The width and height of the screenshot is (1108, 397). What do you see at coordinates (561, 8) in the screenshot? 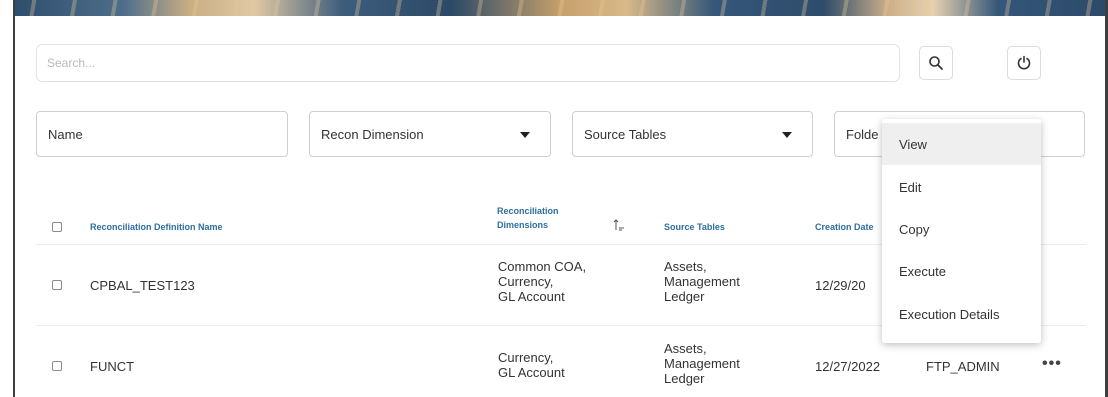
I see `header-banner` at bounding box center [561, 8].